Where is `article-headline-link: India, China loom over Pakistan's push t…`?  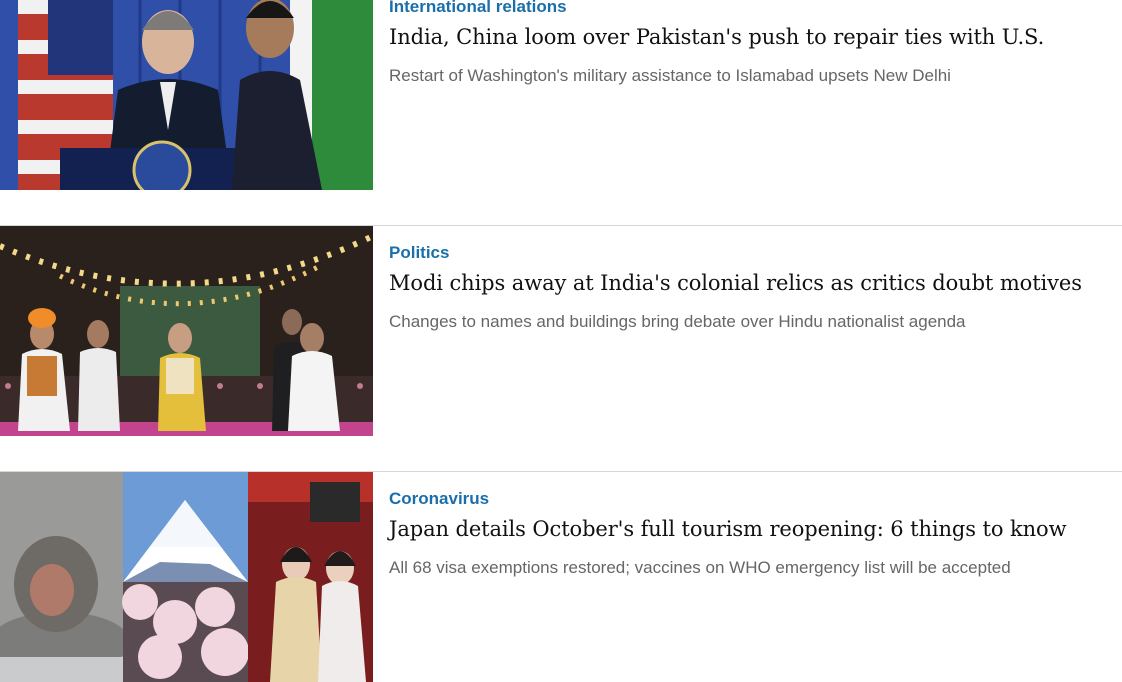
article-headline-link: India, China loom over Pakistan's push t… is located at coordinates (749, 37).